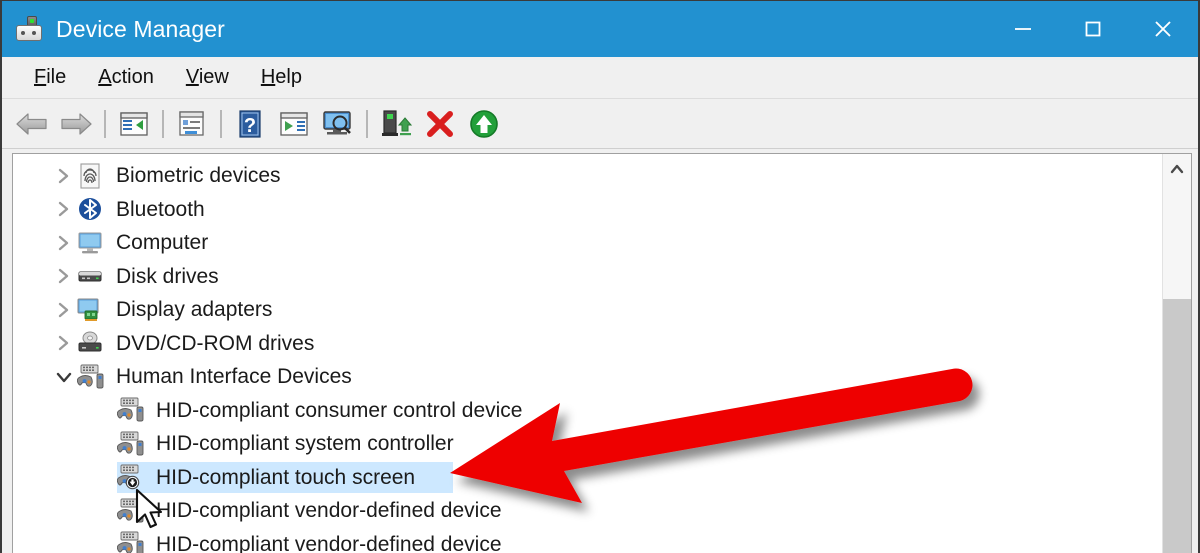 This screenshot has width=1200, height=553. I want to click on menu-accelerator: H, so click(268, 77).